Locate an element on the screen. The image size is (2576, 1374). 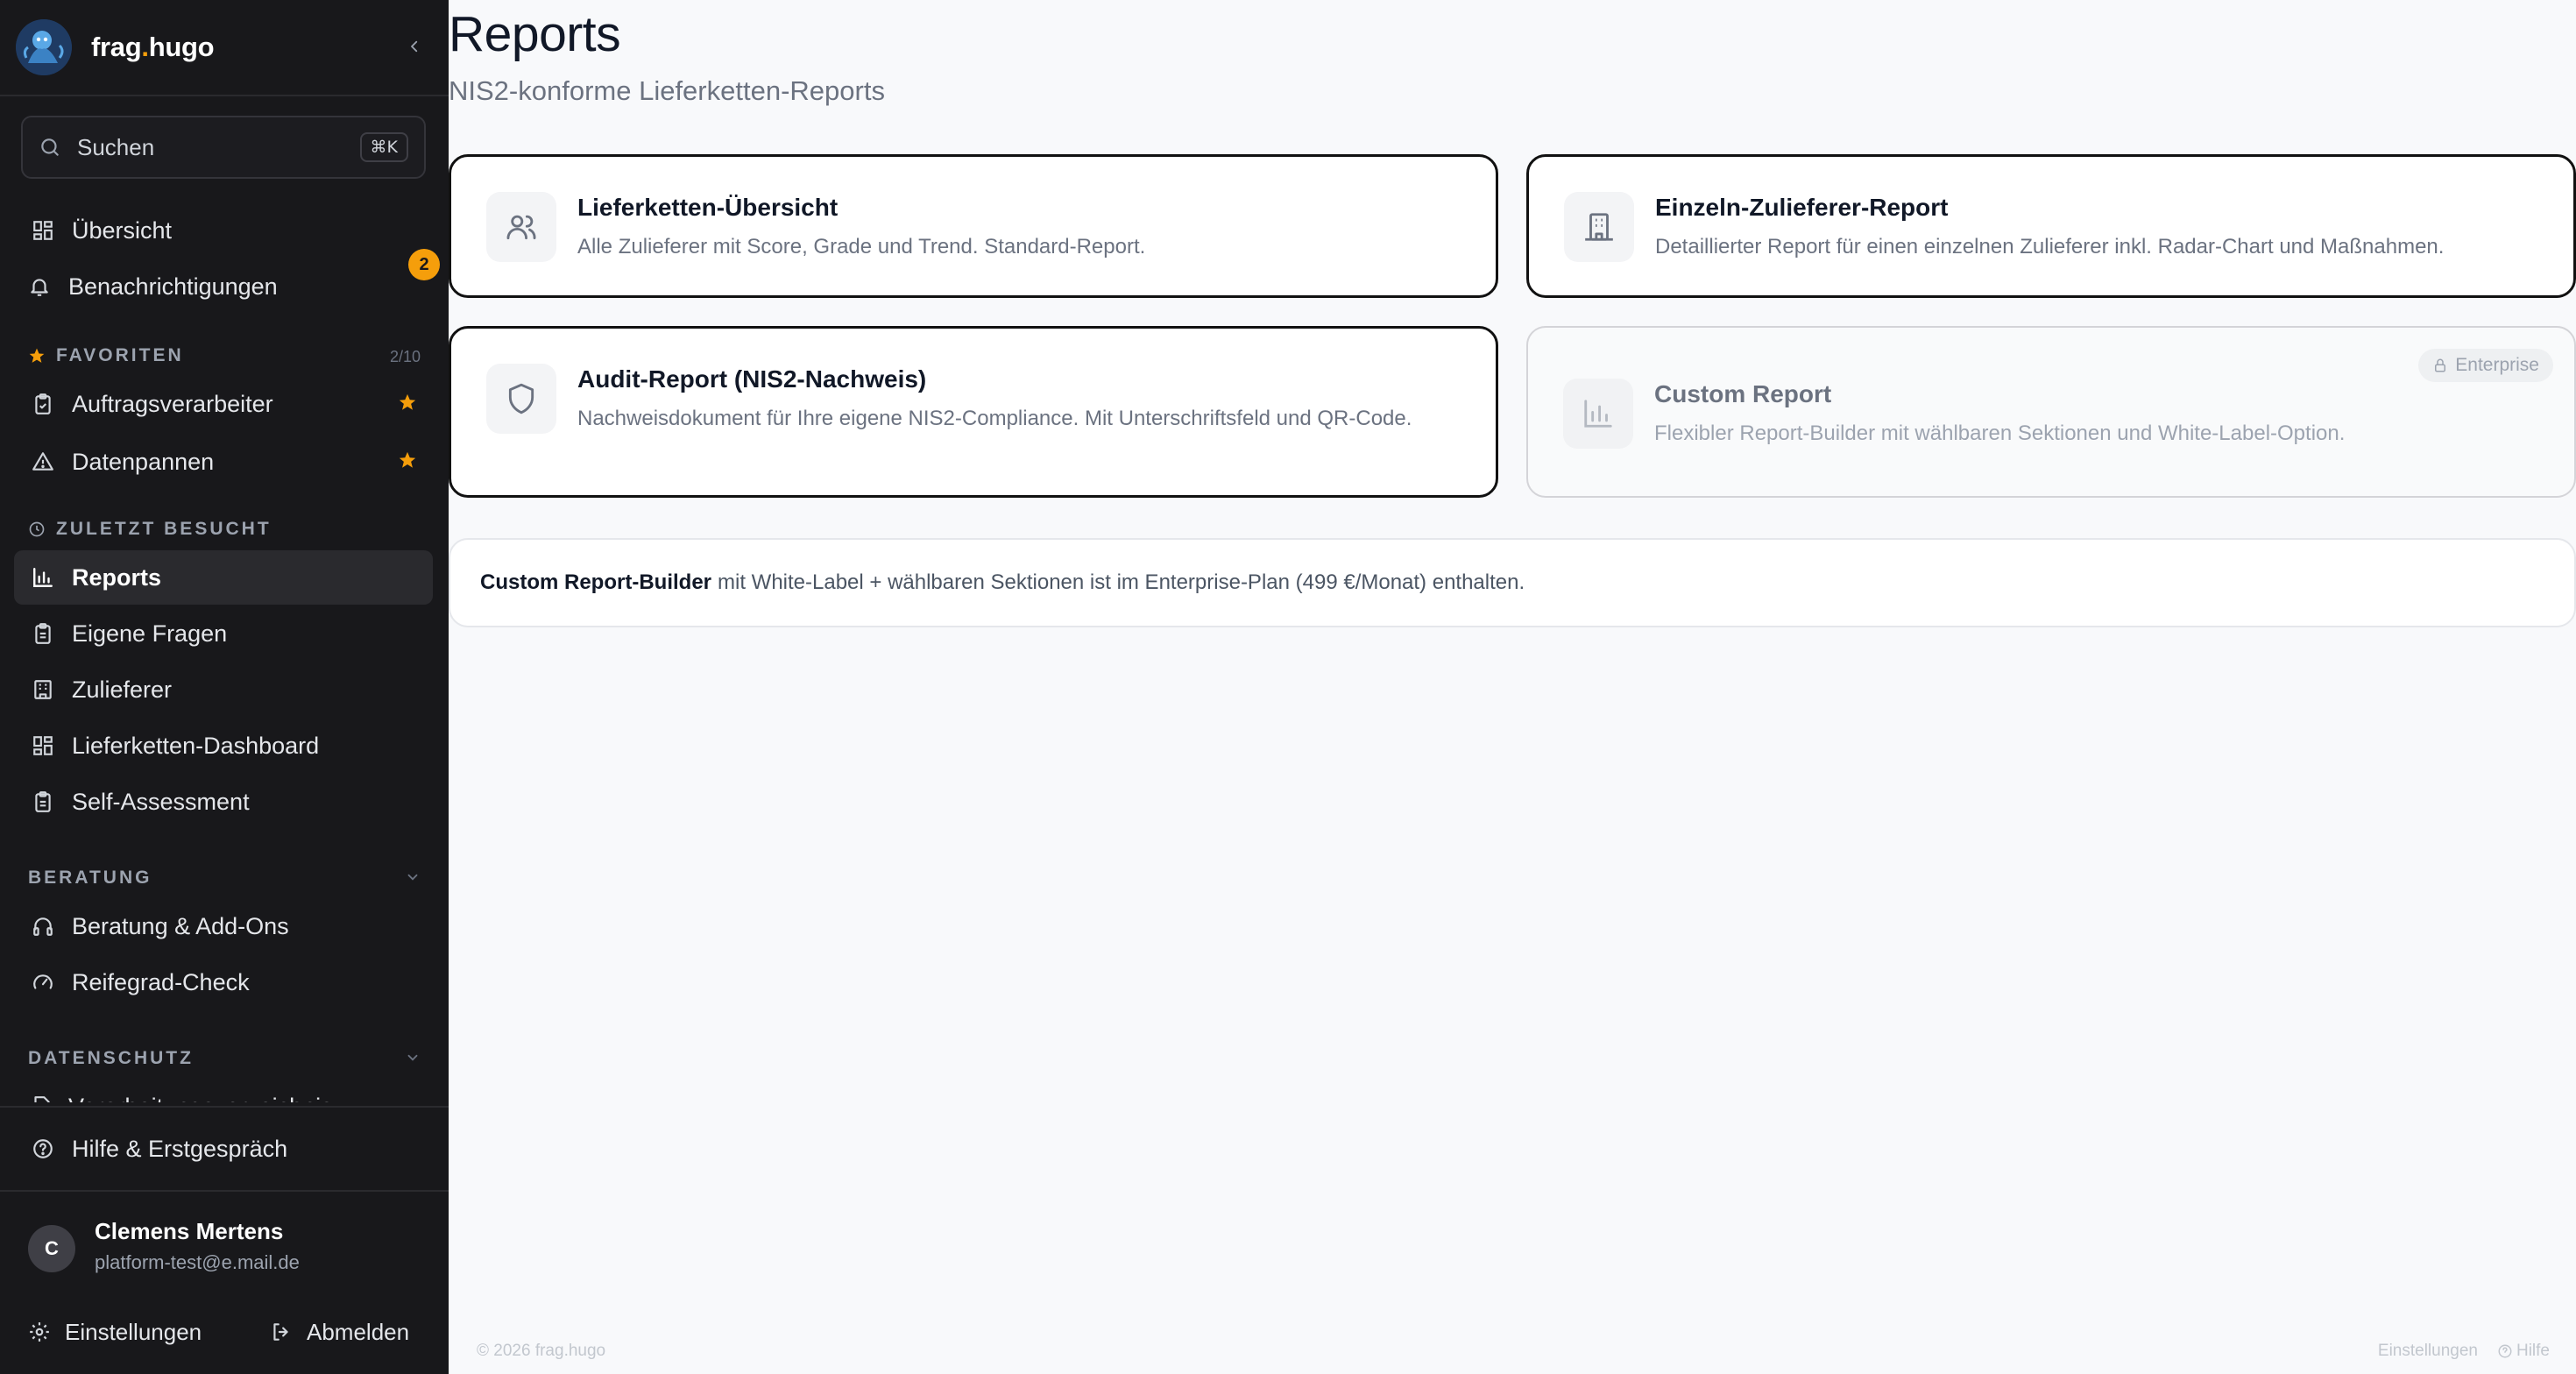
chevron-left-icon is located at coordinates (414, 46).